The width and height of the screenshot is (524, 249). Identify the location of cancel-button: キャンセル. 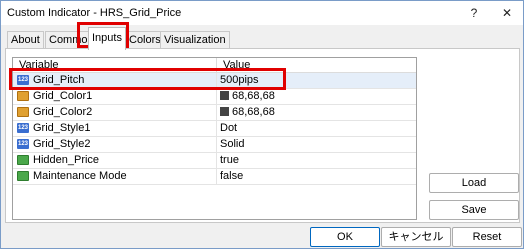
(416, 237).